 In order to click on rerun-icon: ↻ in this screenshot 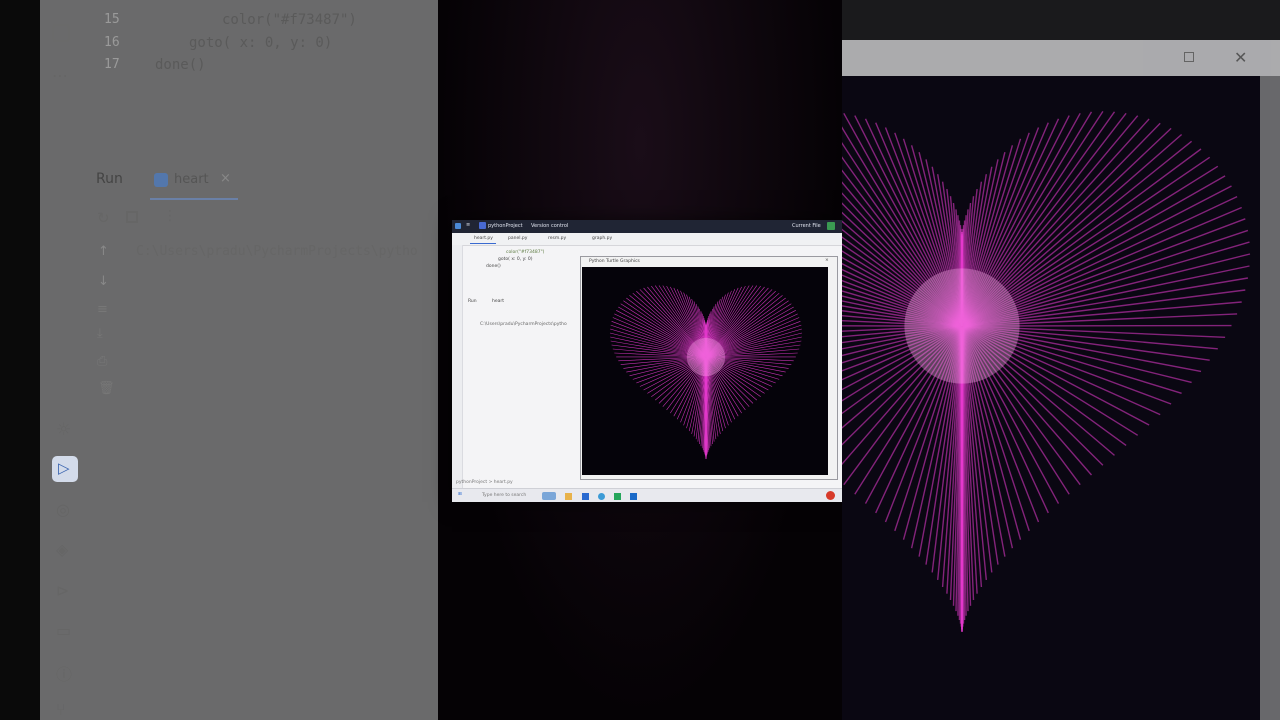, I will do `click(103, 218)`.